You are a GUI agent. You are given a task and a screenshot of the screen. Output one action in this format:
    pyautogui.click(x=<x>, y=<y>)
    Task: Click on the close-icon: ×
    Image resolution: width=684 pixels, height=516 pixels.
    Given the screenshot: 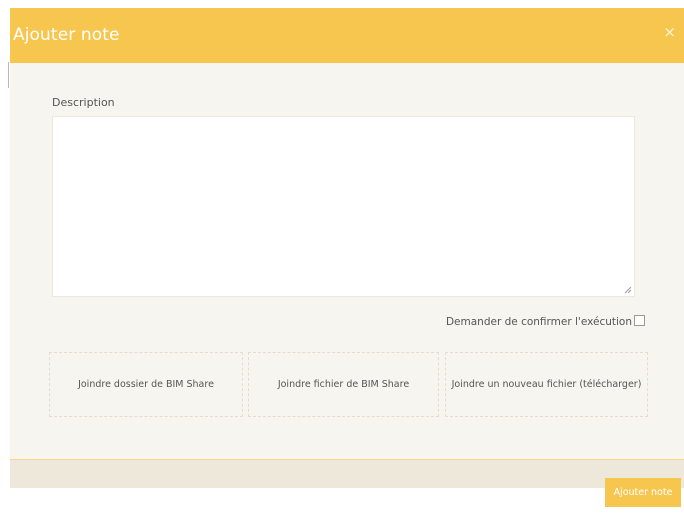 What is the action you would take?
    pyautogui.click(x=669, y=32)
    